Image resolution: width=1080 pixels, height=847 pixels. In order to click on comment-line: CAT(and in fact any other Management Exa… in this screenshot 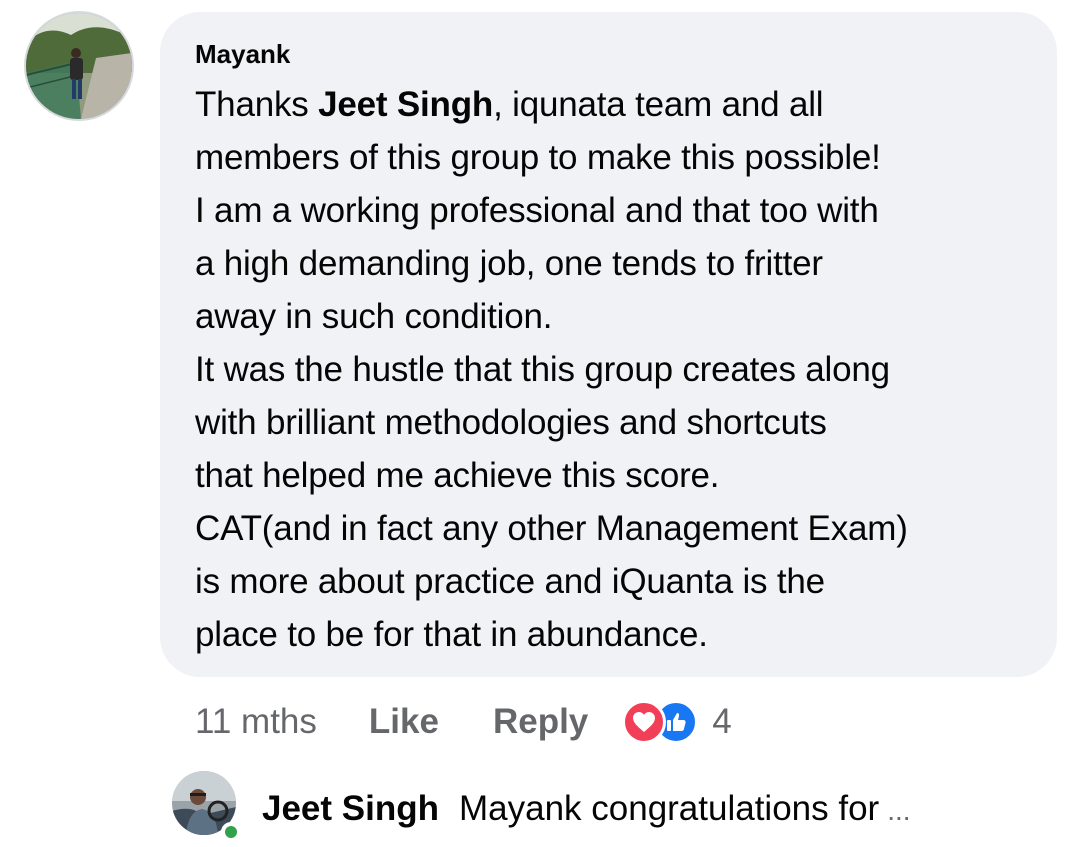, I will do `click(551, 528)`.